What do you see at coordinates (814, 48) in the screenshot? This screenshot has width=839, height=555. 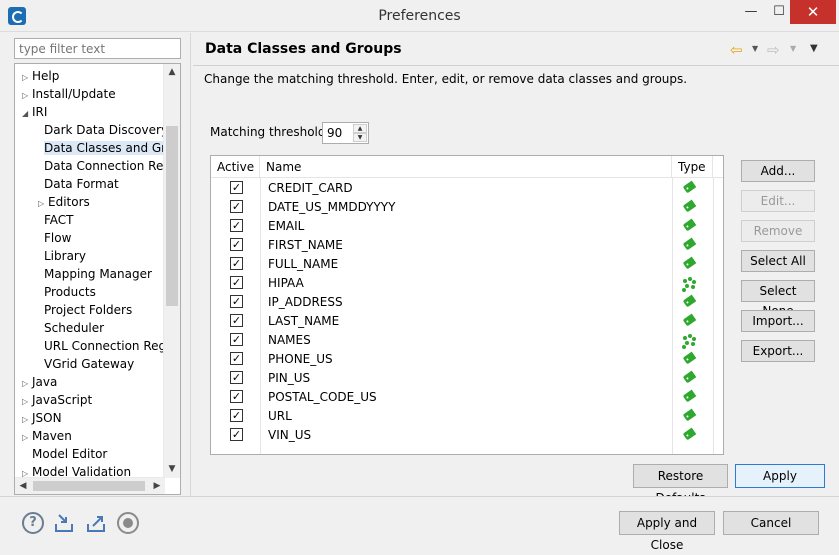 I see `view-menu-chevron-down-icon: ▼` at bounding box center [814, 48].